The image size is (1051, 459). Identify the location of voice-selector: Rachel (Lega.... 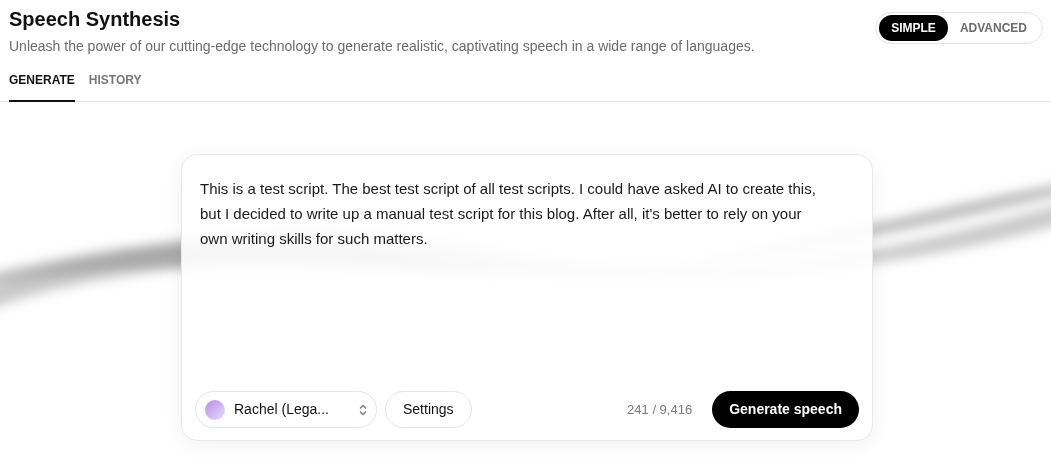
(286, 409).